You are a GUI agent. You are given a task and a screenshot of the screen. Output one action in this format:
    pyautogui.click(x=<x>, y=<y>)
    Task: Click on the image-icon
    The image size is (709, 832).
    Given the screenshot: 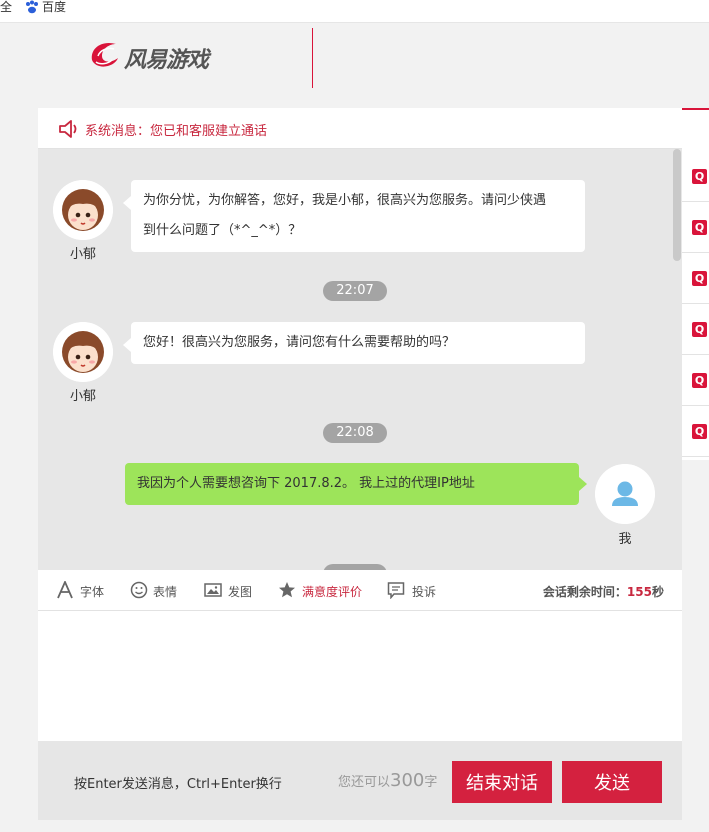 What is the action you would take?
    pyautogui.click(x=213, y=590)
    